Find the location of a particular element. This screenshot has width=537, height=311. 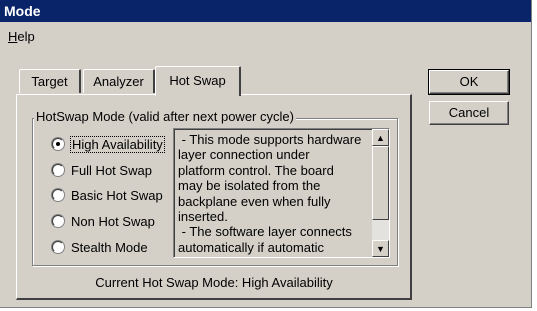

scroll-up-button: ▲ is located at coordinates (380, 137).